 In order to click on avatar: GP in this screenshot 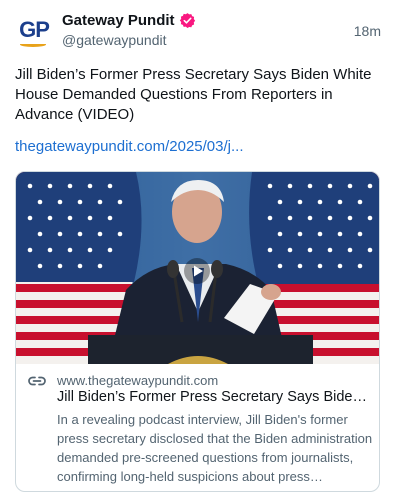, I will do `click(34, 32)`.